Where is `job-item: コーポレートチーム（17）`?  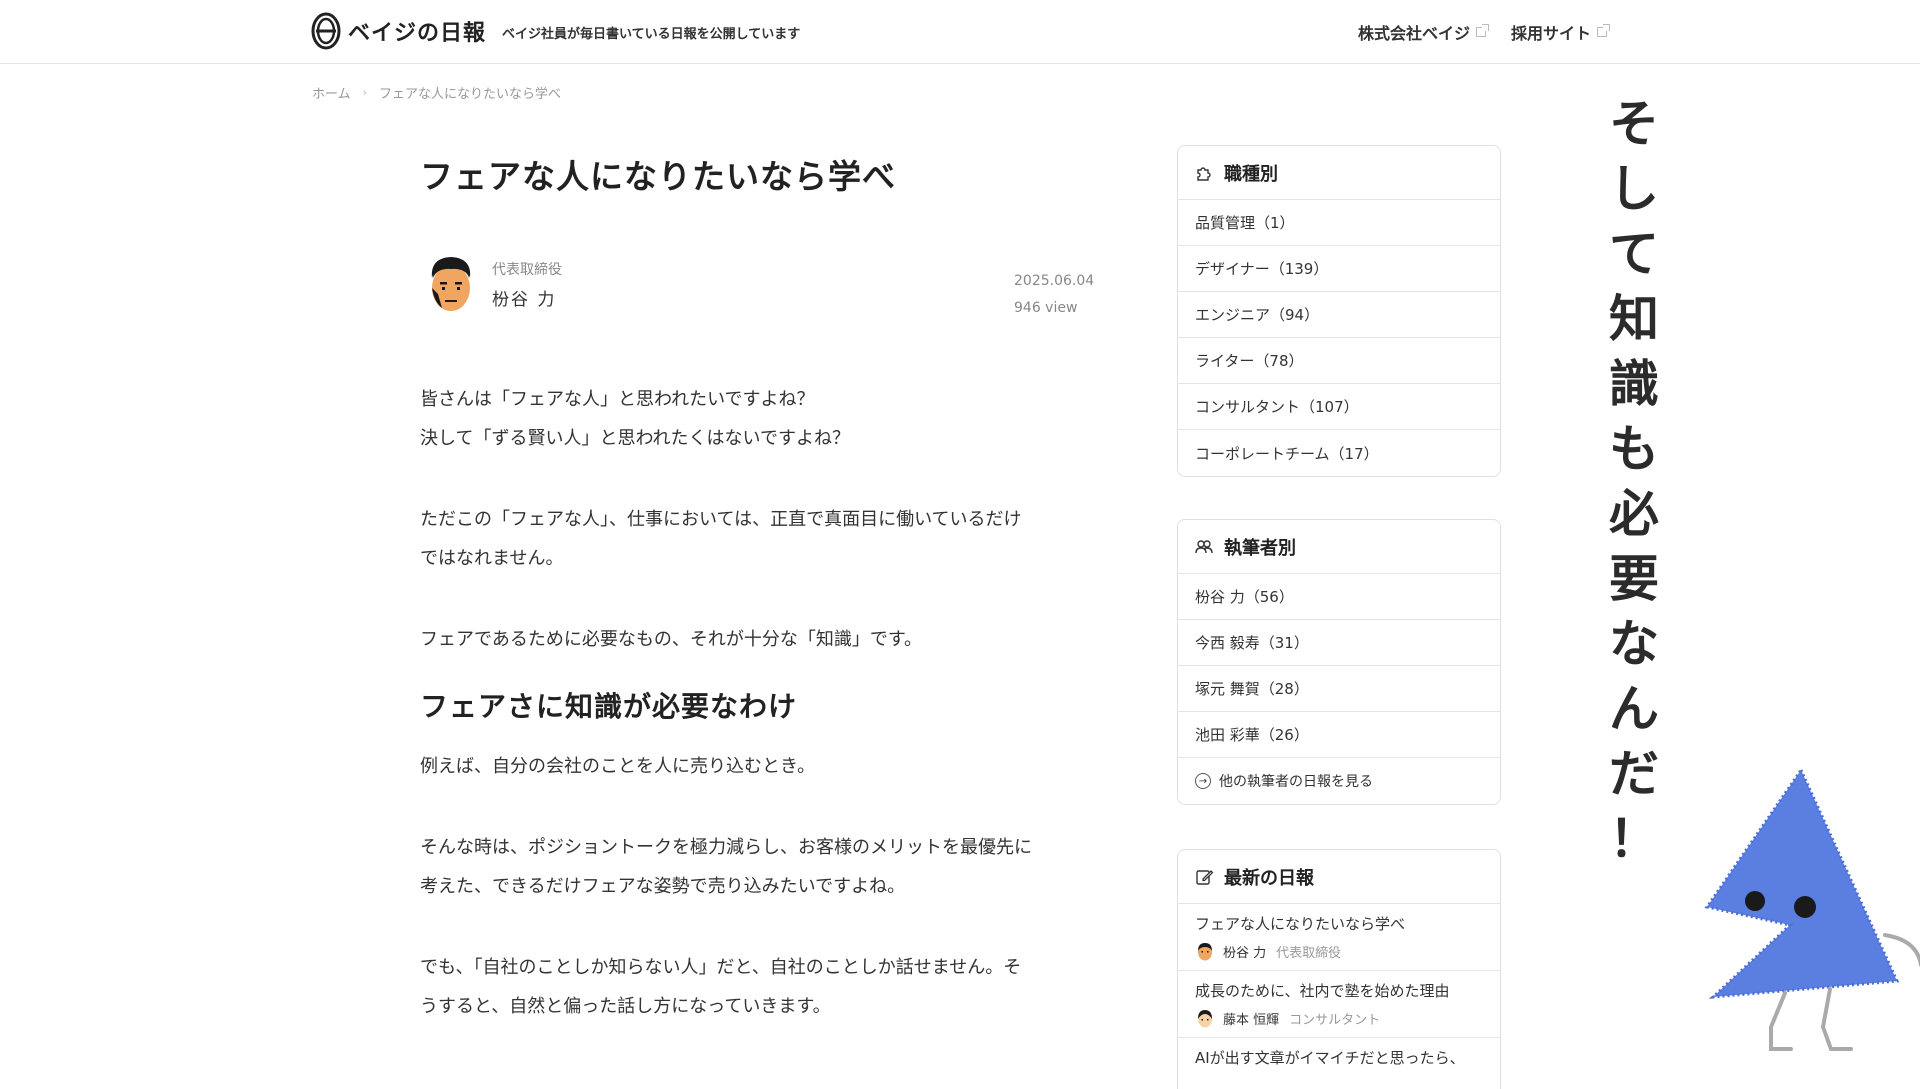
job-item: コーポレートチーム（17） is located at coordinates (1339, 453).